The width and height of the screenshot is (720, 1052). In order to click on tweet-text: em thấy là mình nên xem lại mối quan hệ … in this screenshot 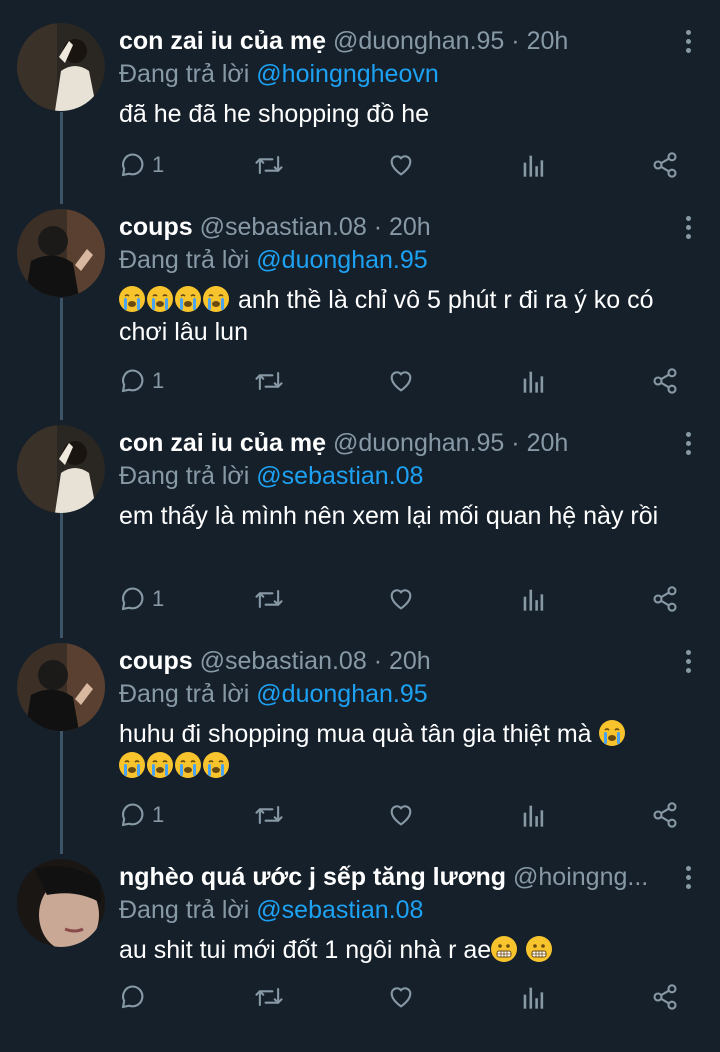, I will do `click(401, 516)`.